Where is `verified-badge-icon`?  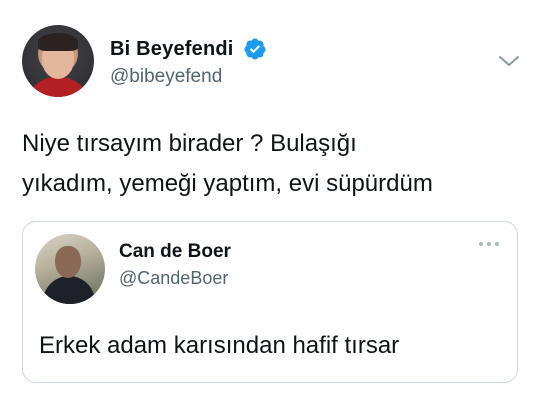 verified-badge-icon is located at coordinates (255, 49).